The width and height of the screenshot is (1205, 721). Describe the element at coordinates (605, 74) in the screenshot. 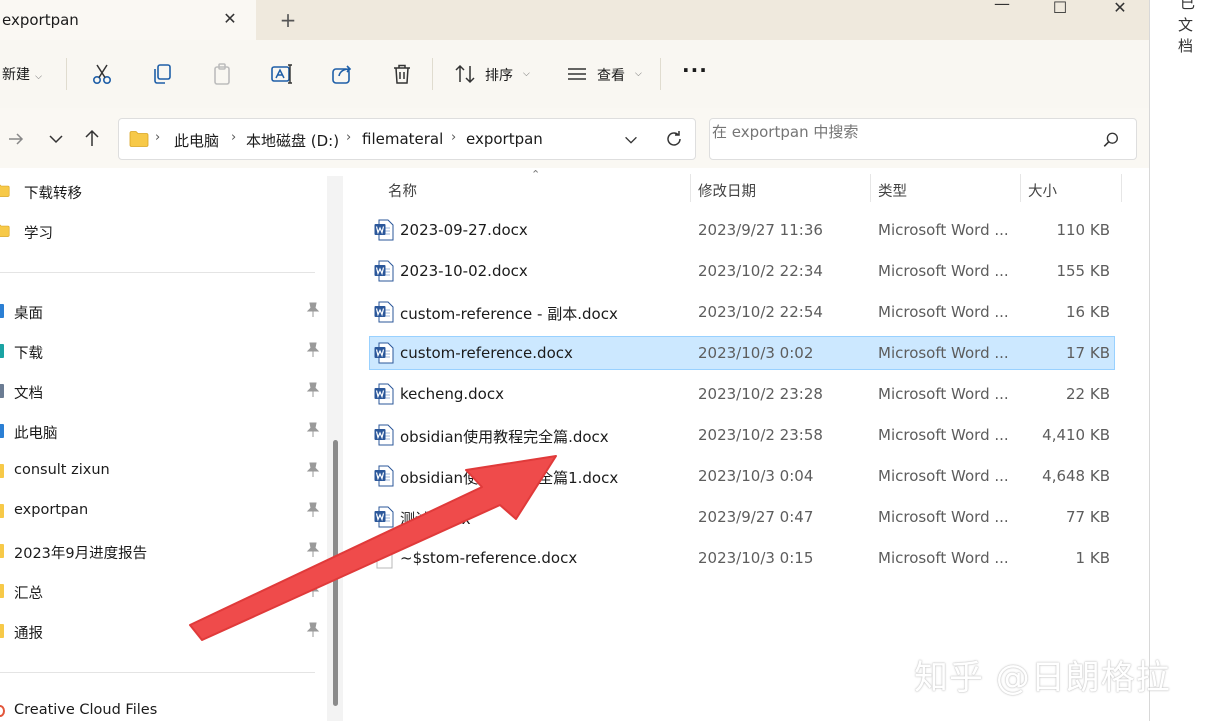

I see `view-button: 查看 ⌵` at that location.